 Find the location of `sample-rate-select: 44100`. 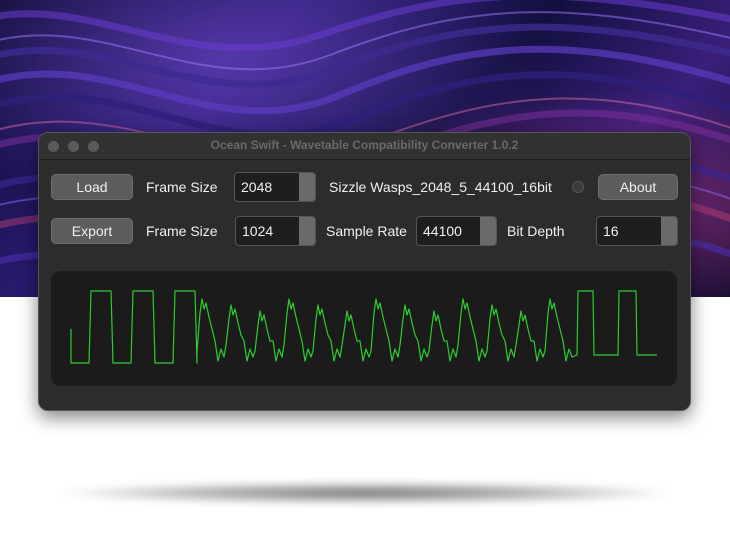

sample-rate-select: 44100 is located at coordinates (456, 231).